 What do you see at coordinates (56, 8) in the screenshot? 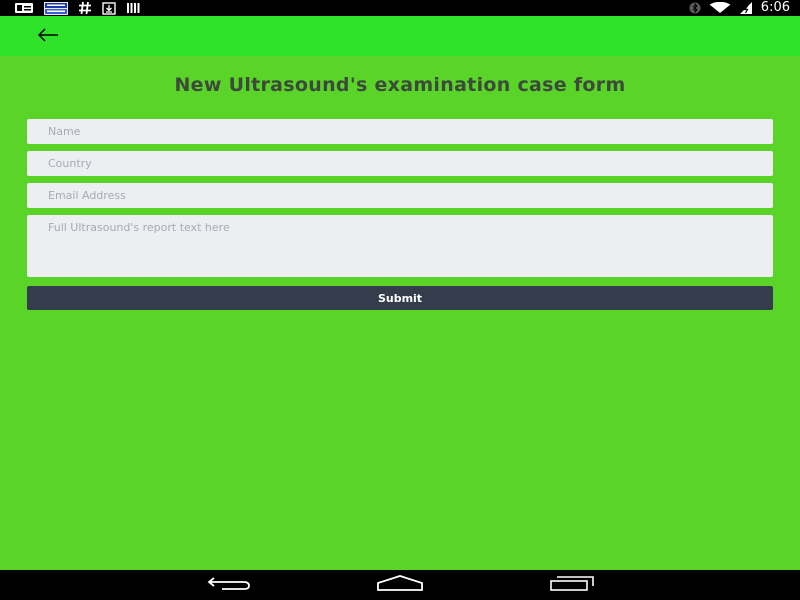
I see `news-app-icon` at bounding box center [56, 8].